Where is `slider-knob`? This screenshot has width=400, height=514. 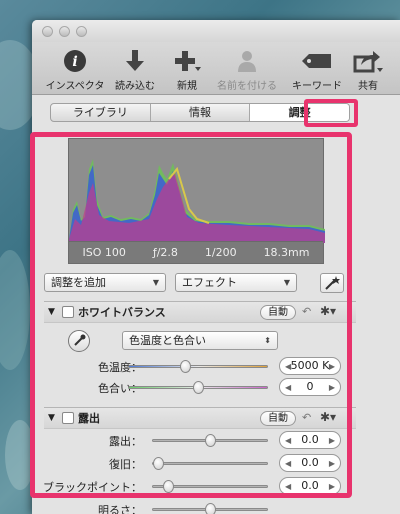 slider-knob is located at coordinates (210, 508).